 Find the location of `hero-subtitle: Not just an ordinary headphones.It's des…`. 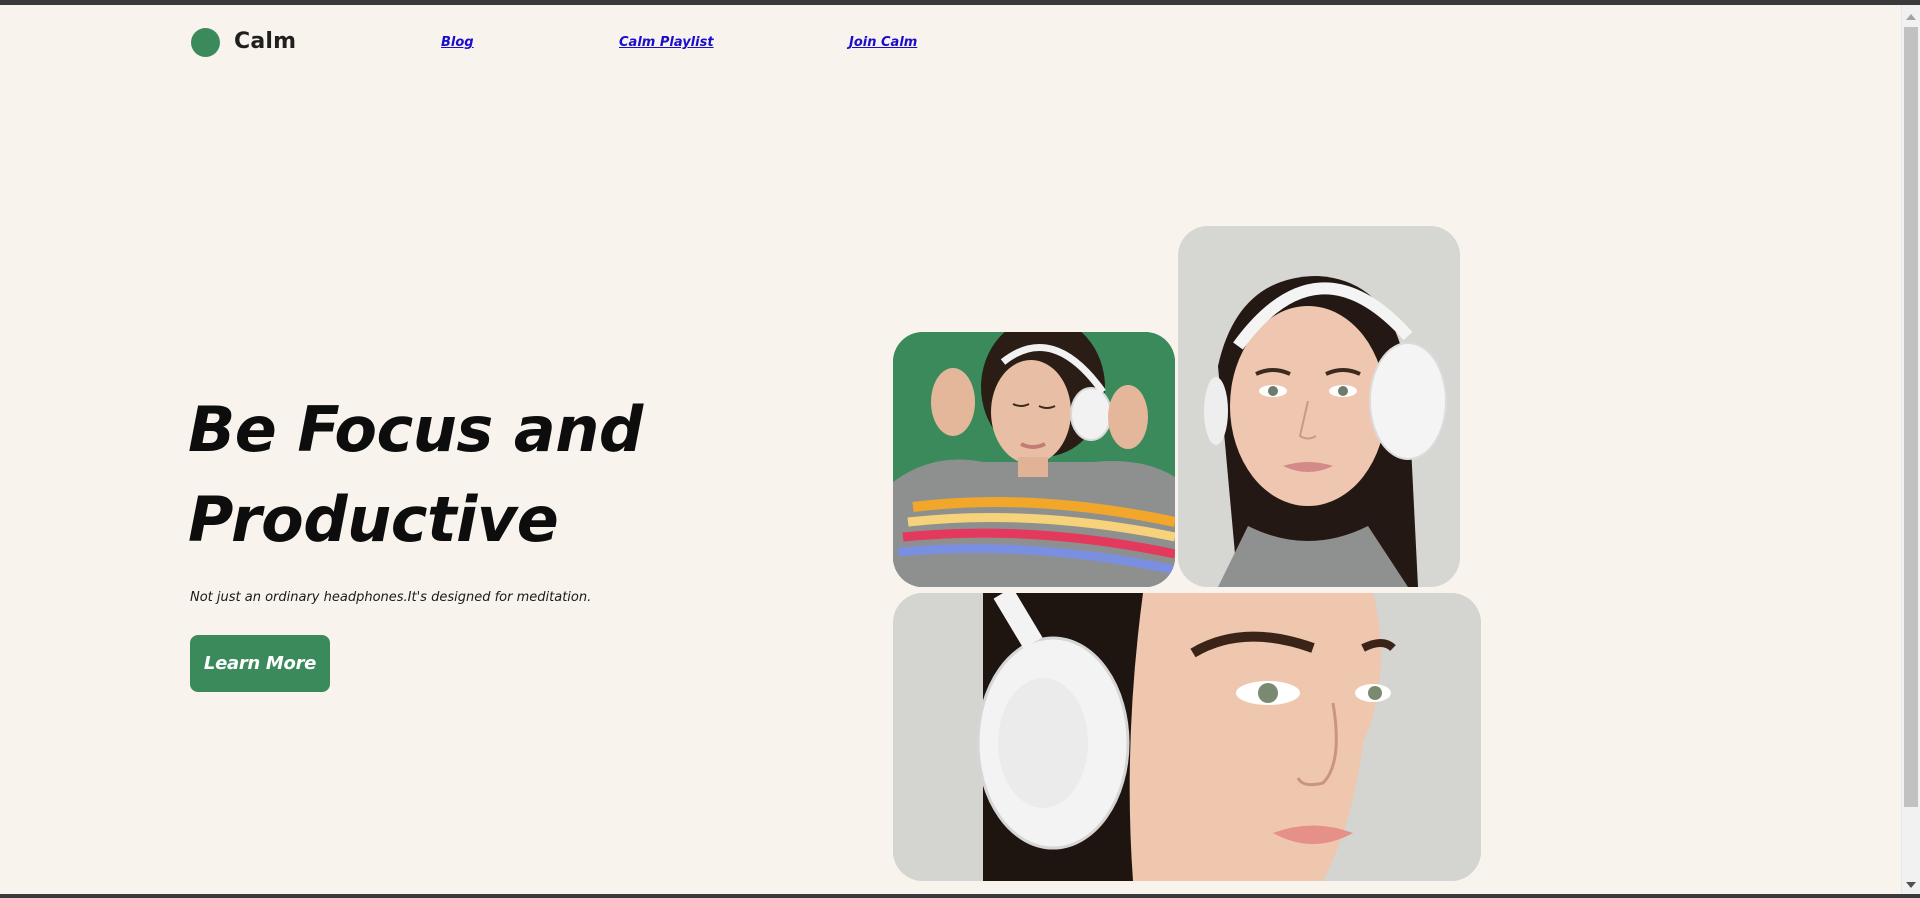

hero-subtitle: Not just an ordinary headphones.It's des… is located at coordinates (391, 597).